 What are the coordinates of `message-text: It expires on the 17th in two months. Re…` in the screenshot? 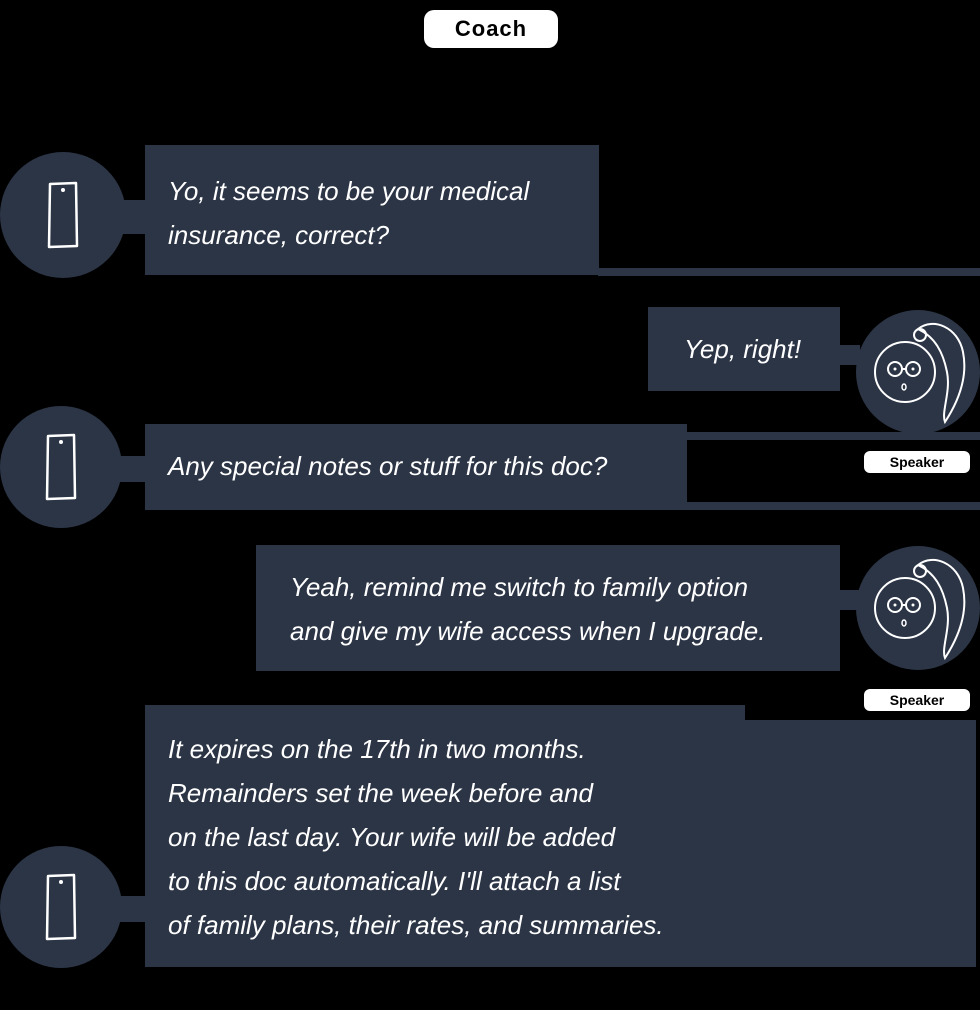 It's located at (416, 837).